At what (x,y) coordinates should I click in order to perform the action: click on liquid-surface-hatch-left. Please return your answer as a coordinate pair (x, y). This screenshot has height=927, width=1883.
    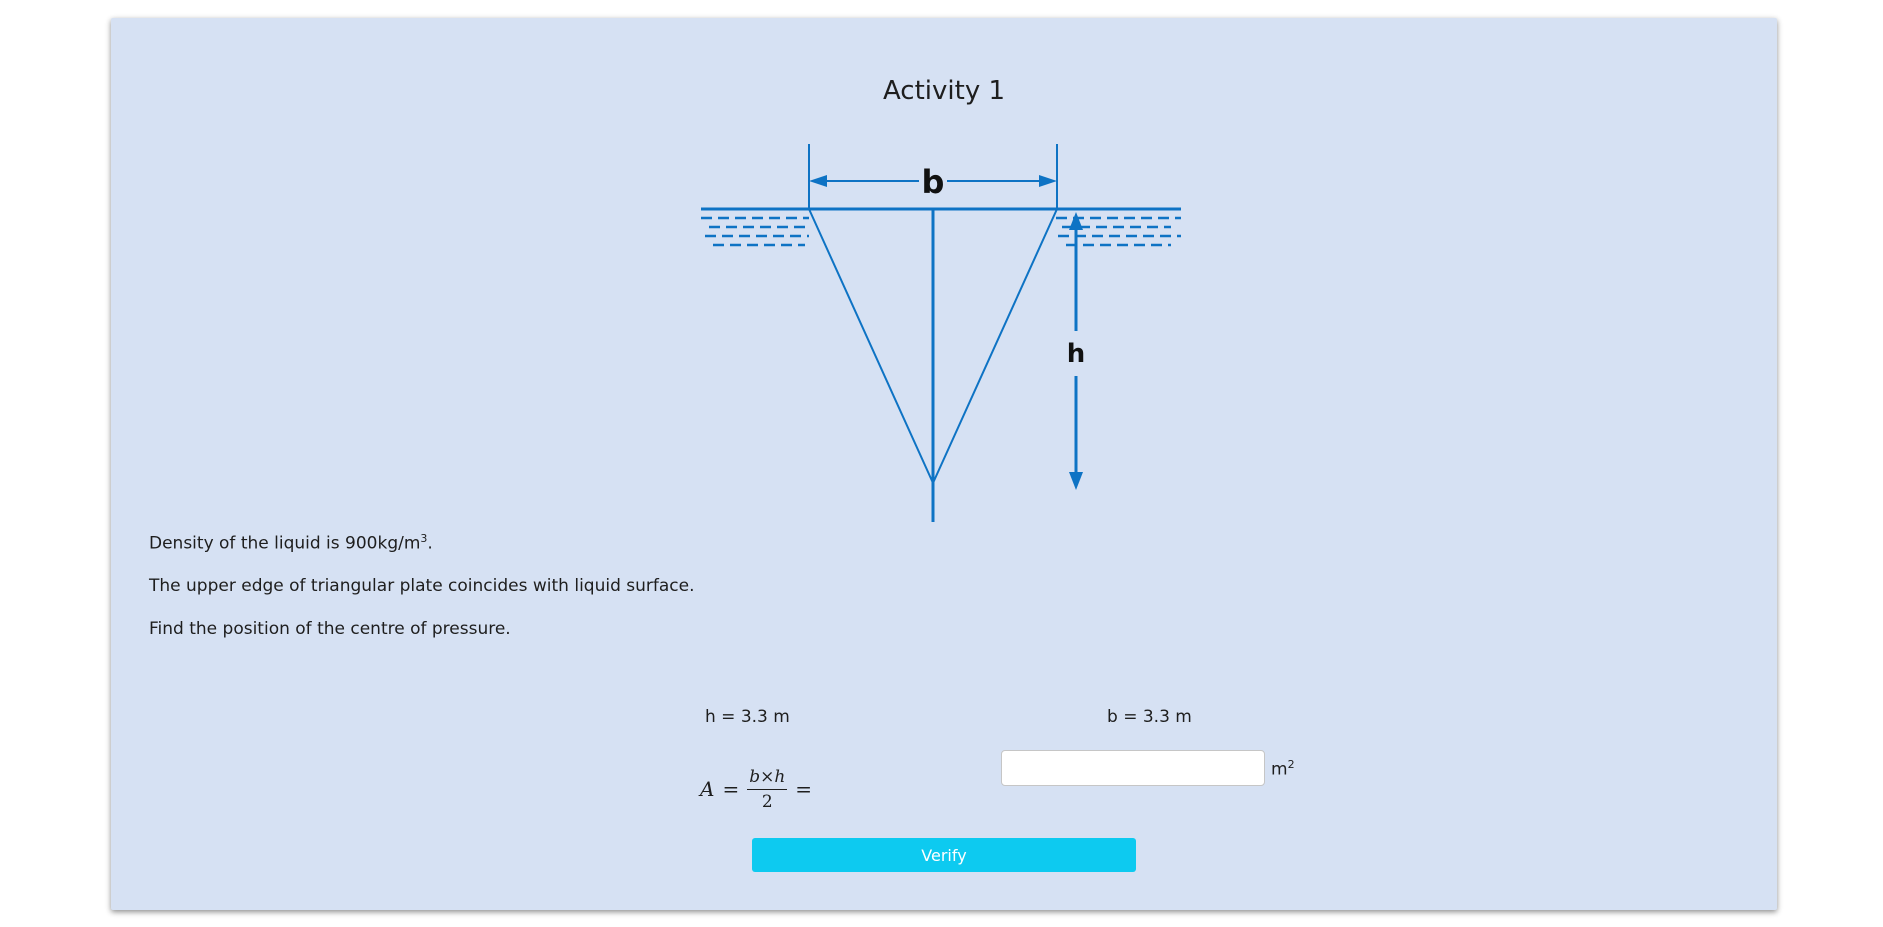
    Looking at the image, I should click on (755, 231).